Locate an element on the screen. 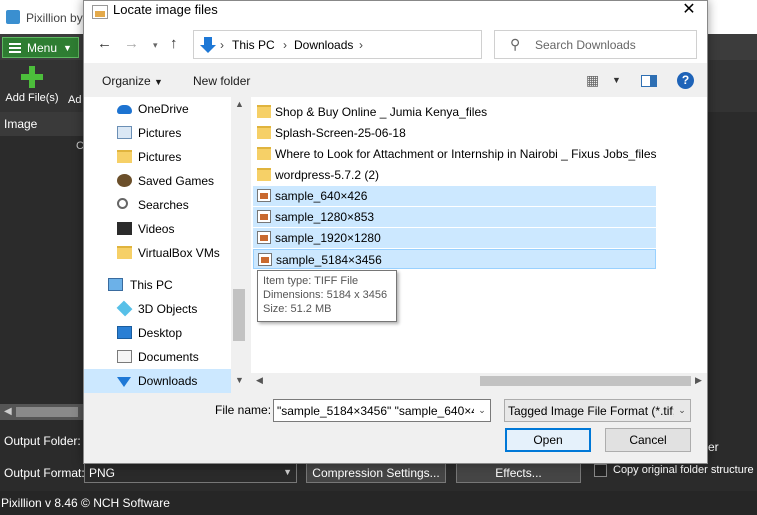  list-item: sample_1920×1280 is located at coordinates (454, 238).